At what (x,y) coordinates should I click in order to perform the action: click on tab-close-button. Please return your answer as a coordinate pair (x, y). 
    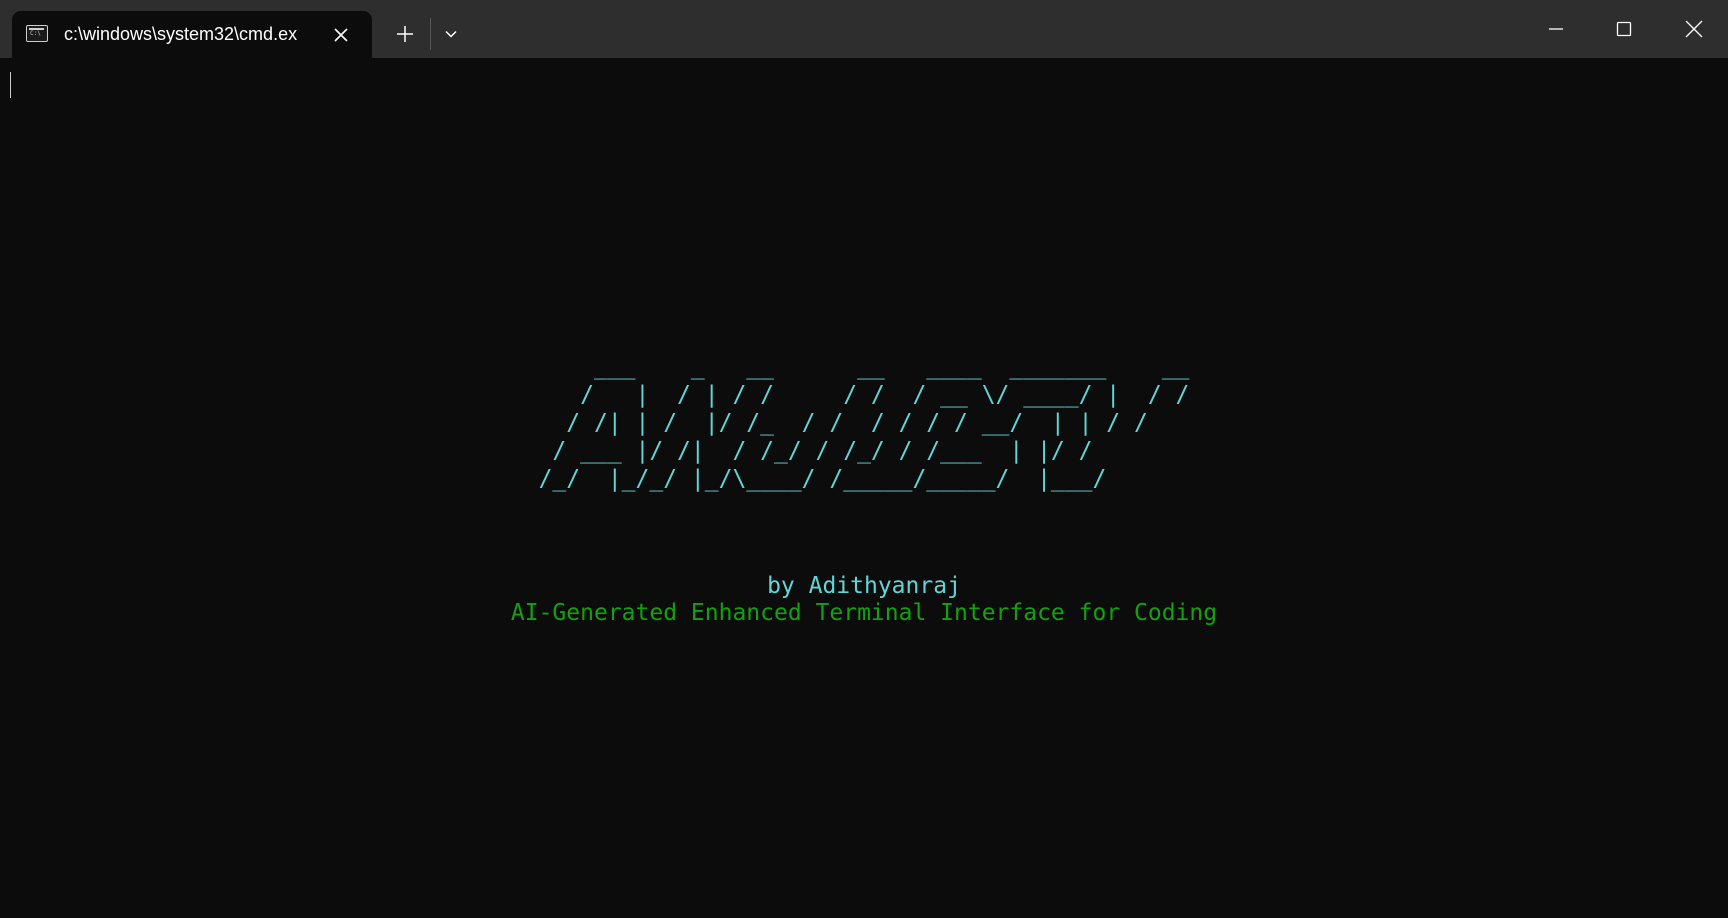
    Looking at the image, I should click on (341, 35).